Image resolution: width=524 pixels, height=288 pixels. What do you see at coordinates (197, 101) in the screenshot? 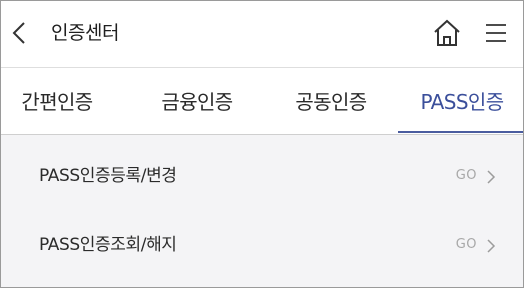
I see `tab-financial-auth: 금융인증` at bounding box center [197, 101].